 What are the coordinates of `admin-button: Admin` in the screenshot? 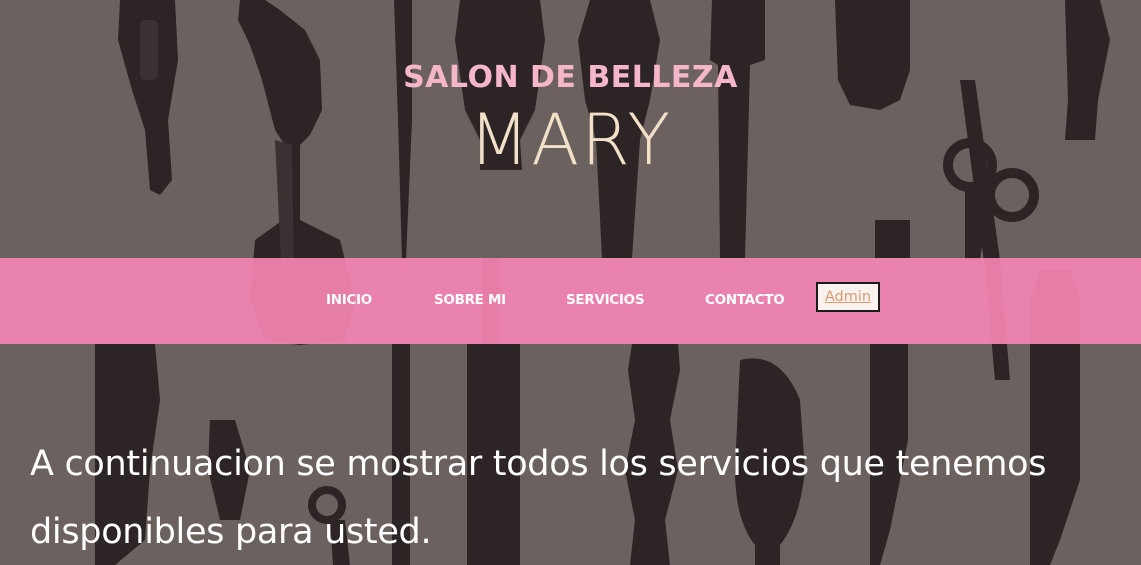 It's located at (848, 297).